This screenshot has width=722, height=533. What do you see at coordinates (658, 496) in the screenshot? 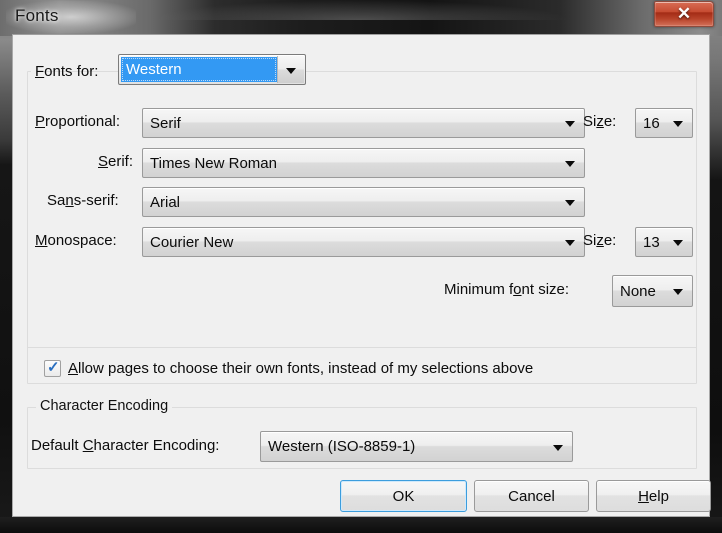
I see `help-button-label-post: elp` at bounding box center [658, 496].